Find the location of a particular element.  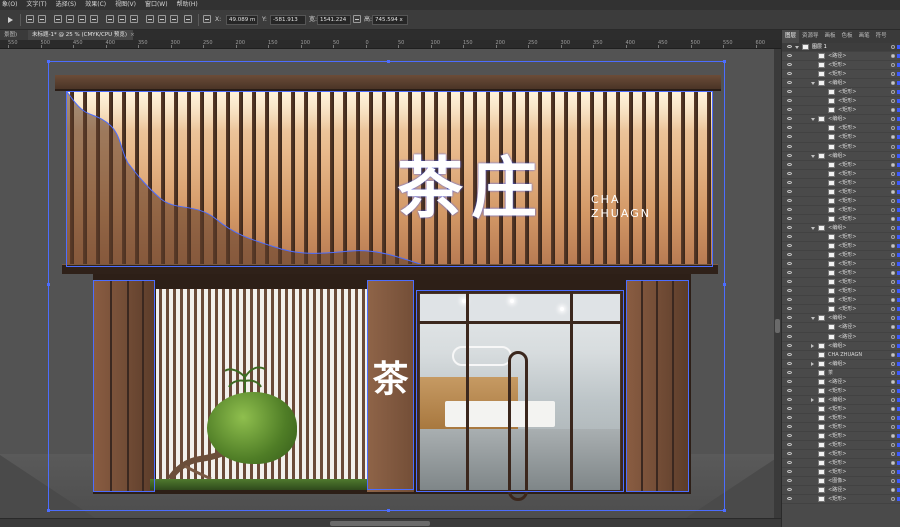

align-top-icon is located at coordinates (70, 19).